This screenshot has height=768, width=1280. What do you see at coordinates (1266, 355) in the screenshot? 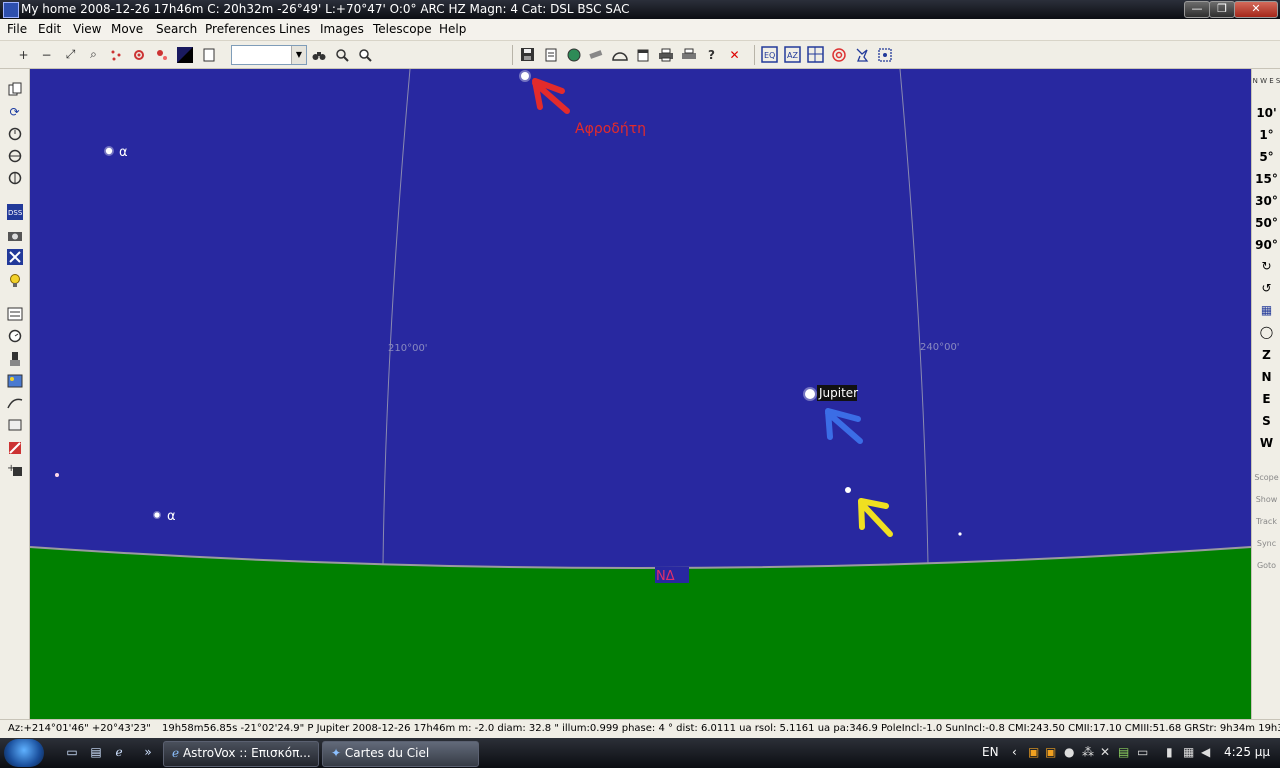
I see `direction-zenith-button: Z` at bounding box center [1266, 355].